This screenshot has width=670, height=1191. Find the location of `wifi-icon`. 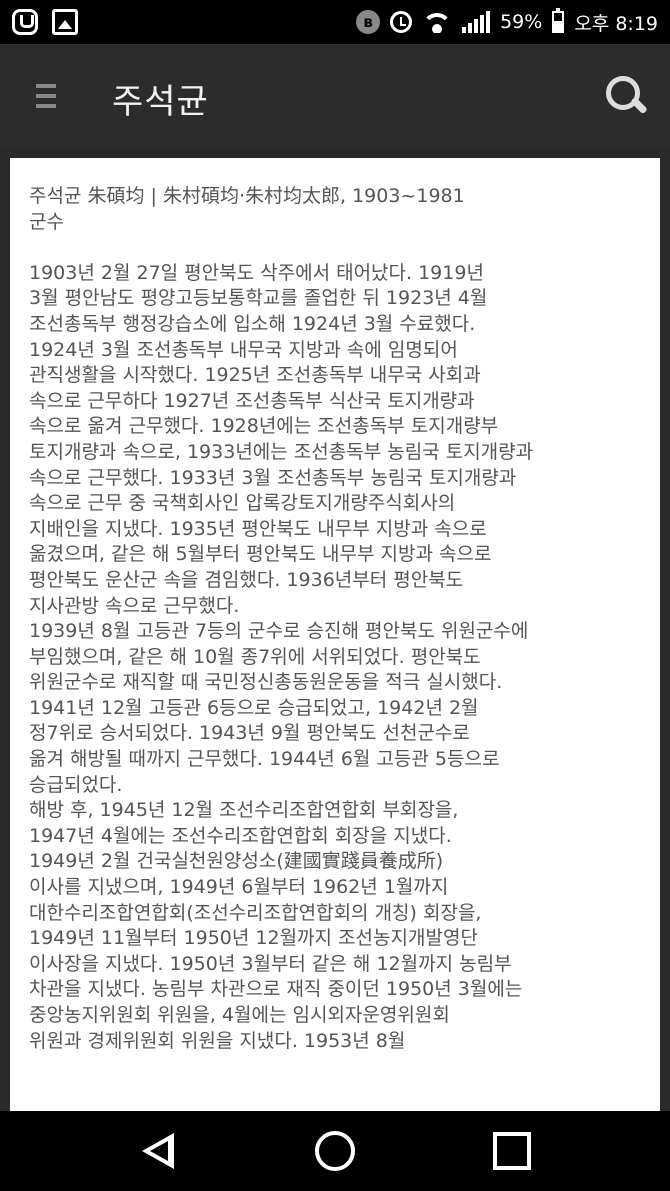

wifi-icon is located at coordinates (437, 22).